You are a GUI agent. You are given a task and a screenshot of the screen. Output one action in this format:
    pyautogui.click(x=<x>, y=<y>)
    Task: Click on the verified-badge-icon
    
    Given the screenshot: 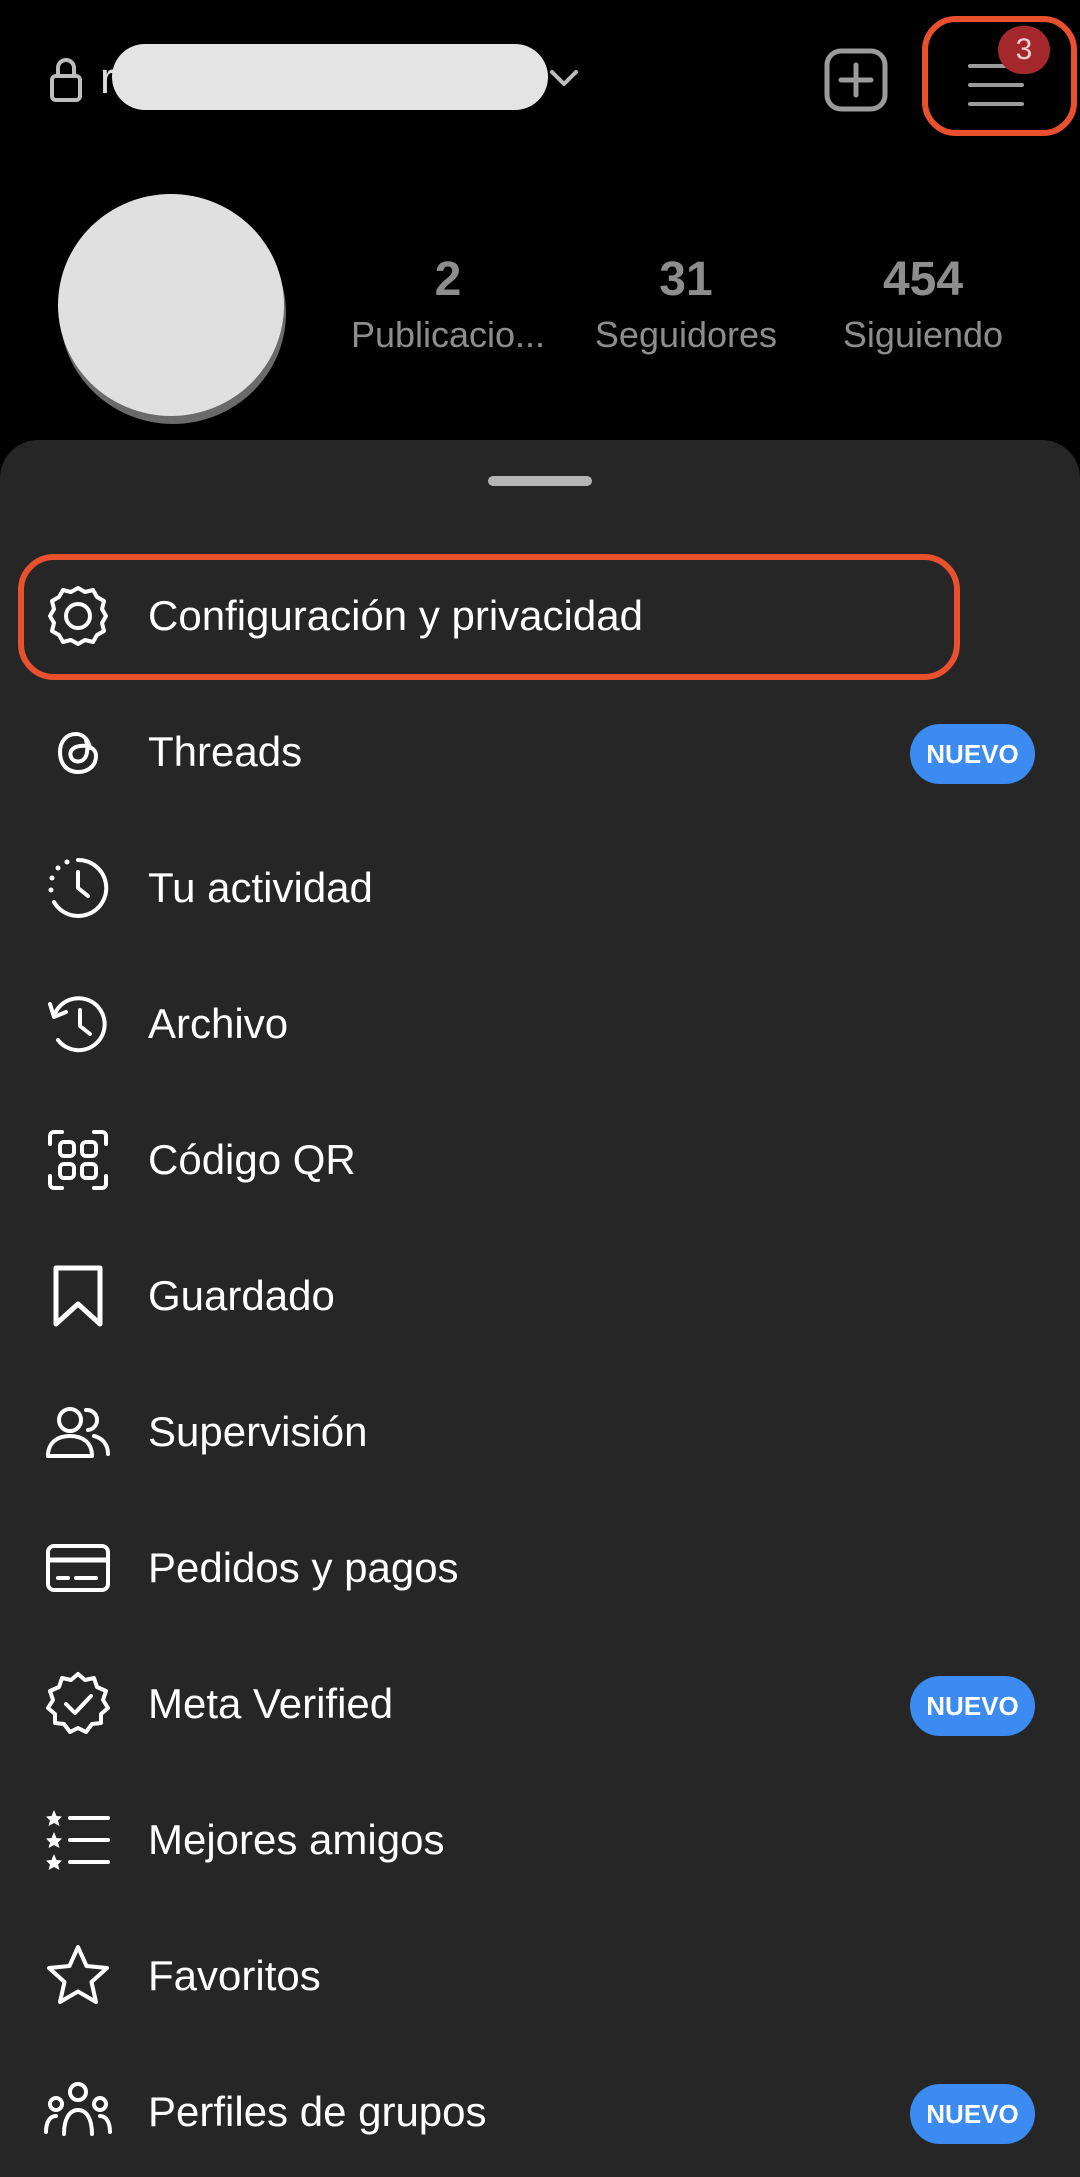 What is the action you would take?
    pyautogui.click(x=78, y=1703)
    